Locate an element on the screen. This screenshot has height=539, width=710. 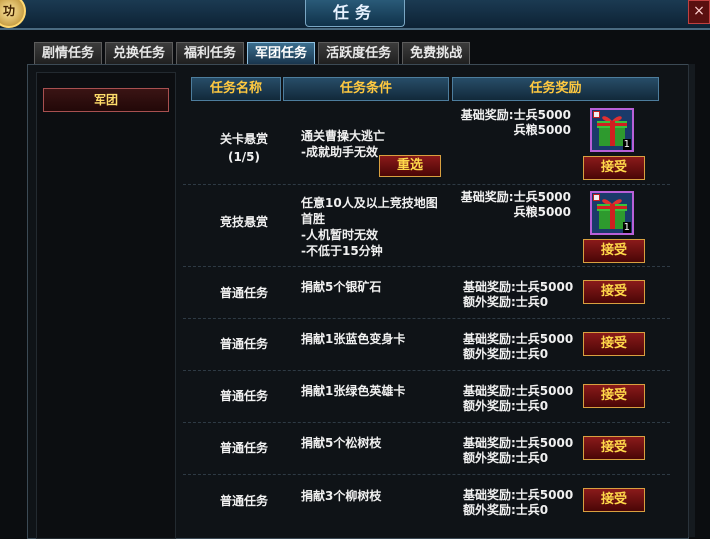
table-row: 普通任务 捐献1张绿色英雄卡 基础奖励:士兵5000 额外奖励:士兵0 接受 is located at coordinates (426, 397).